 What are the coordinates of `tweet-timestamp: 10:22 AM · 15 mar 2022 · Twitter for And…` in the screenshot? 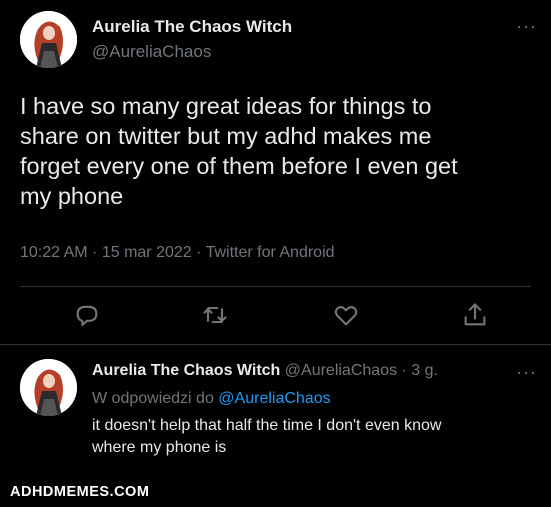 It's located at (177, 253).